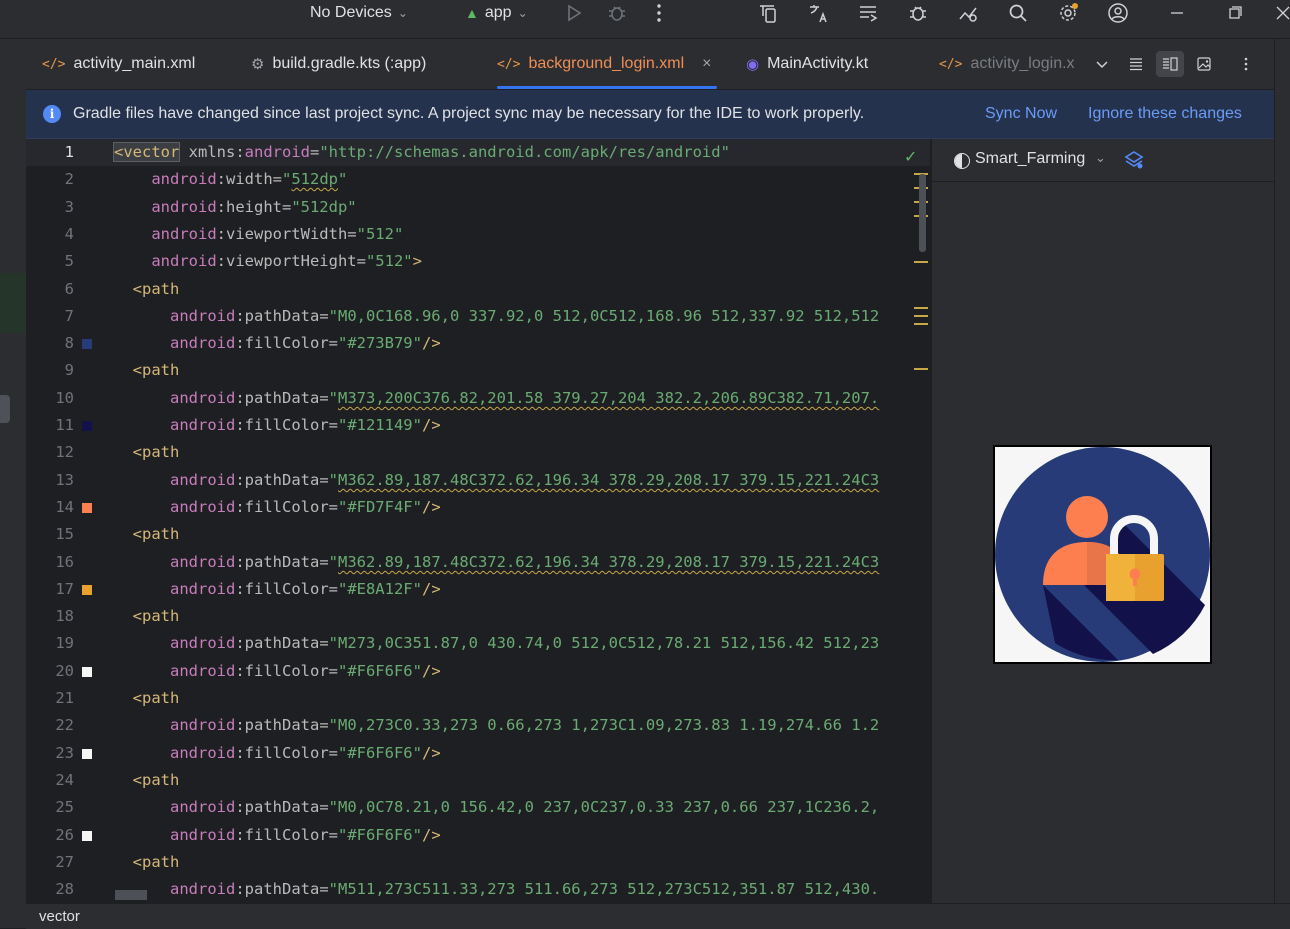 The height and width of the screenshot is (929, 1290). What do you see at coordinates (1018, 13) in the screenshot?
I see `search-icon` at bounding box center [1018, 13].